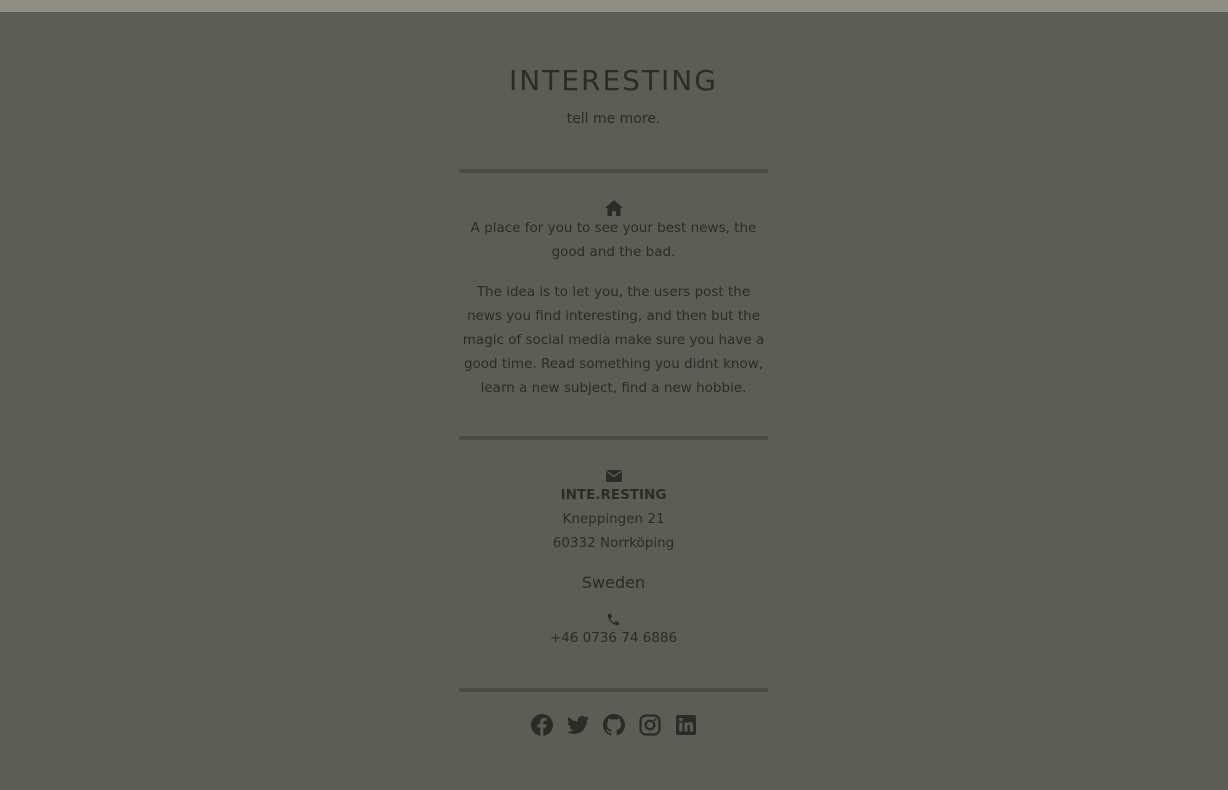  Describe the element at coordinates (613, 543) in the screenshot. I see `address-city: 60332 Norrköping` at that location.